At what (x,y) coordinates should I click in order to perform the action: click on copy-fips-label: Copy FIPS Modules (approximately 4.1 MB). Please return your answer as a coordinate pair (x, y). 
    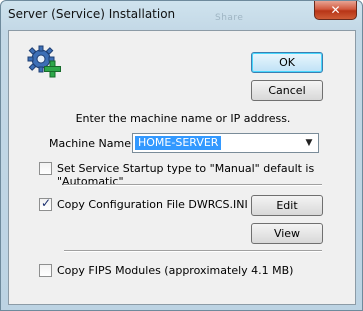
    Looking at the image, I should click on (175, 270).